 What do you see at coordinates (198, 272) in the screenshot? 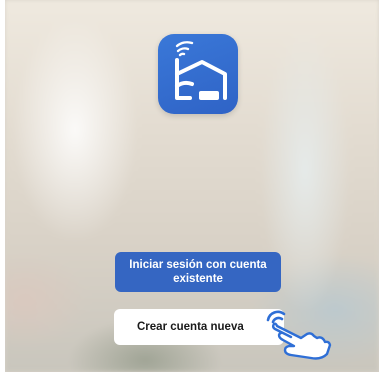
I see `login-existing-account-button: Iniciar sesión con cuenta existente` at bounding box center [198, 272].